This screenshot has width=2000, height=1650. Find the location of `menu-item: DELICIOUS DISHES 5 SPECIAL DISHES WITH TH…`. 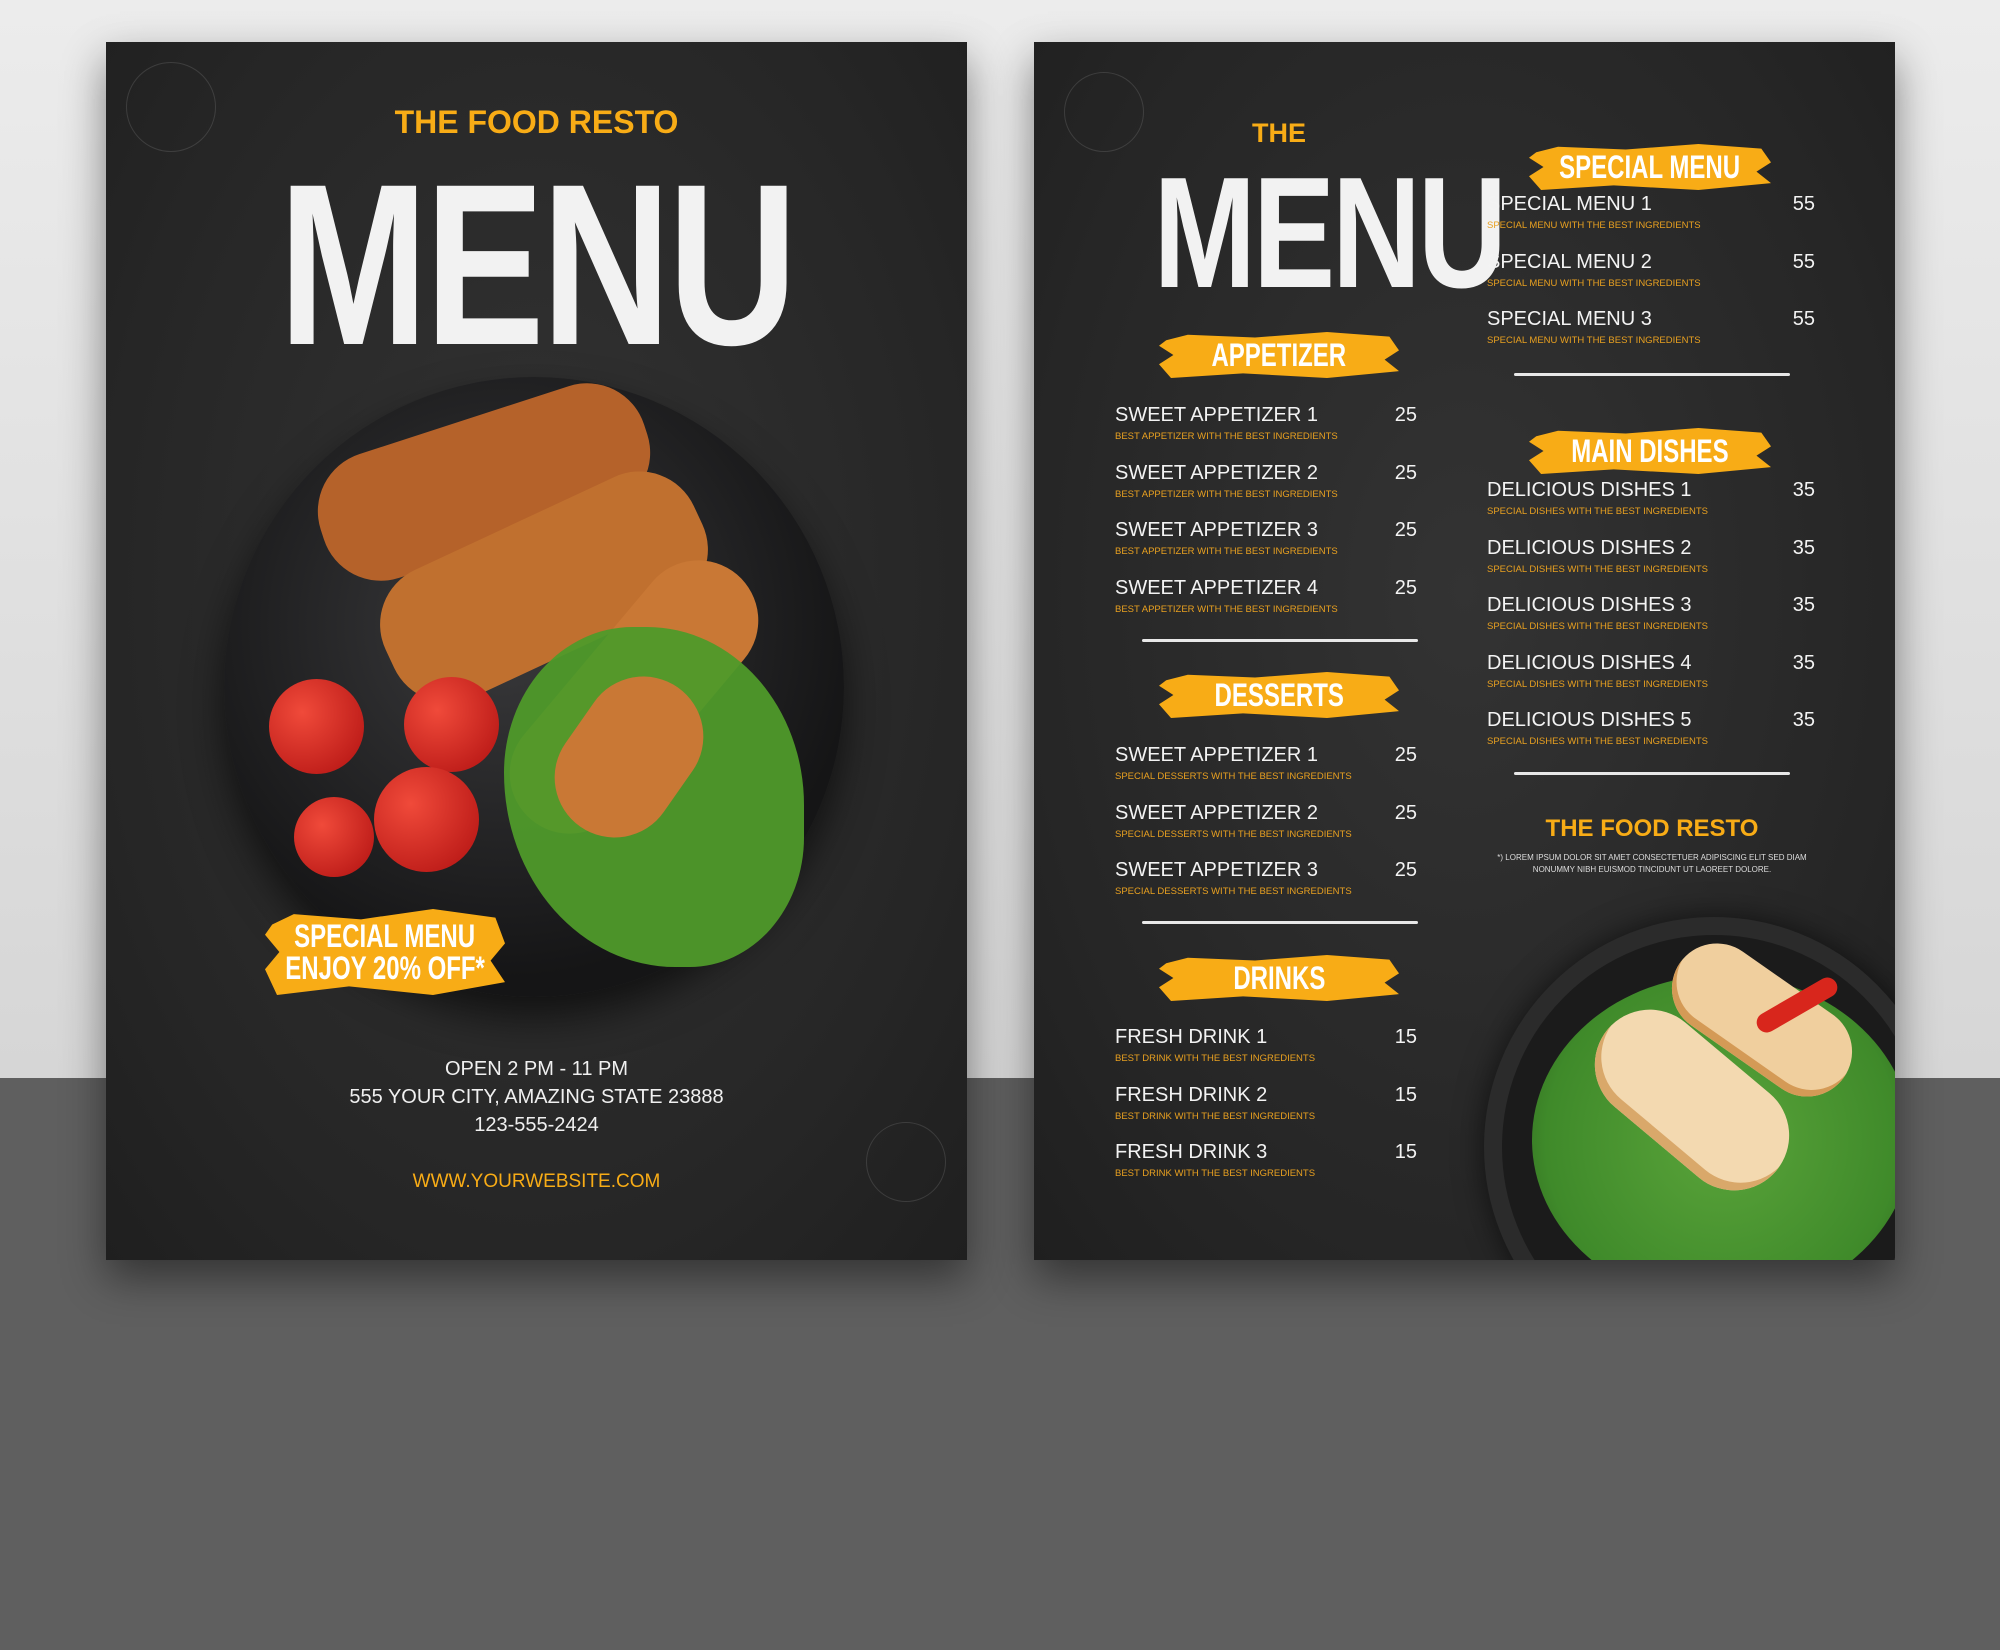

menu-item: DELICIOUS DISHES 5 SPECIAL DISHES WITH TH… is located at coordinates (1651, 738).